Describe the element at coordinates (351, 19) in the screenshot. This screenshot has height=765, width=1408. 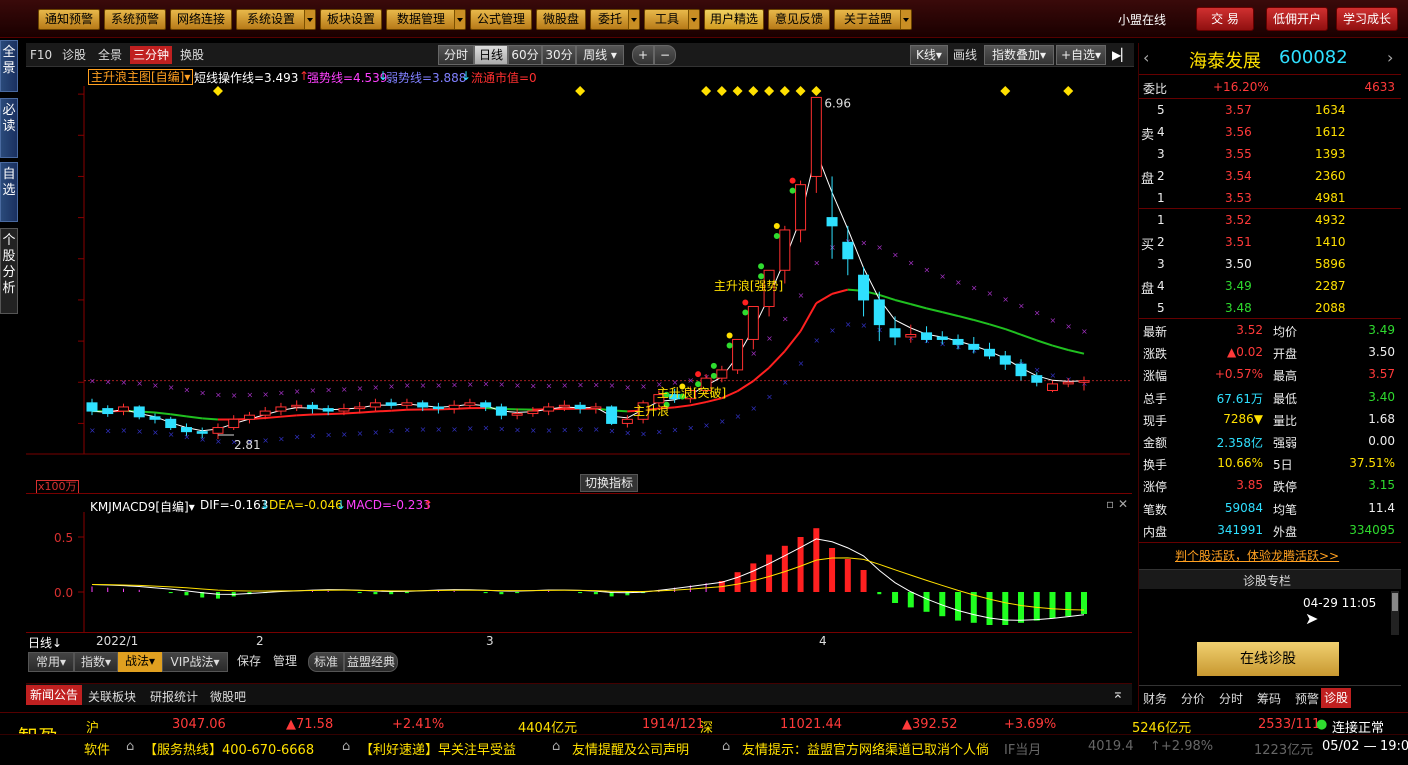
I see `menu-sector-settings: 板块设置` at that location.